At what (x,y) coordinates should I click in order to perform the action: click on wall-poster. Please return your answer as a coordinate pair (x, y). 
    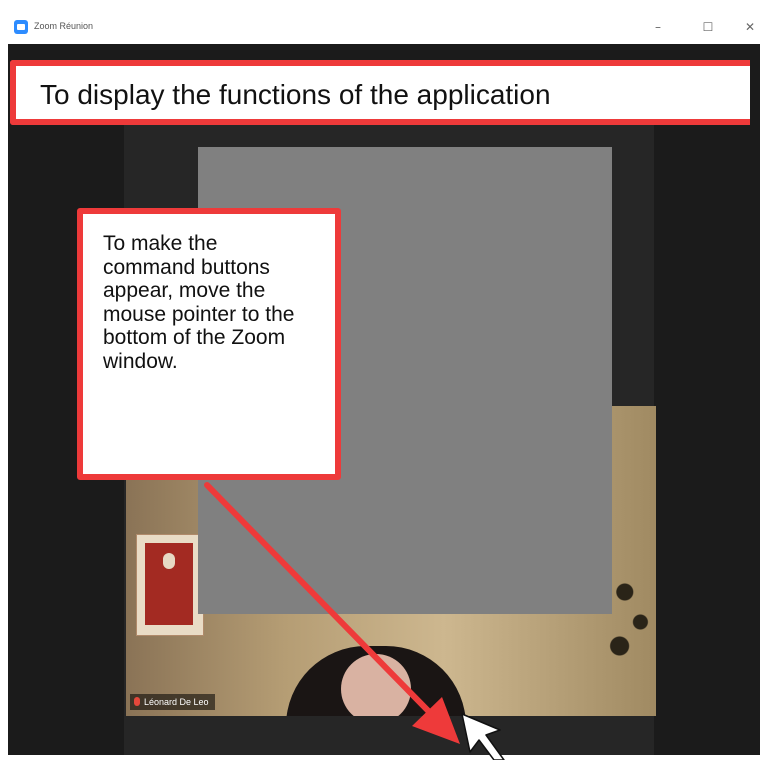
    Looking at the image, I should click on (170, 585).